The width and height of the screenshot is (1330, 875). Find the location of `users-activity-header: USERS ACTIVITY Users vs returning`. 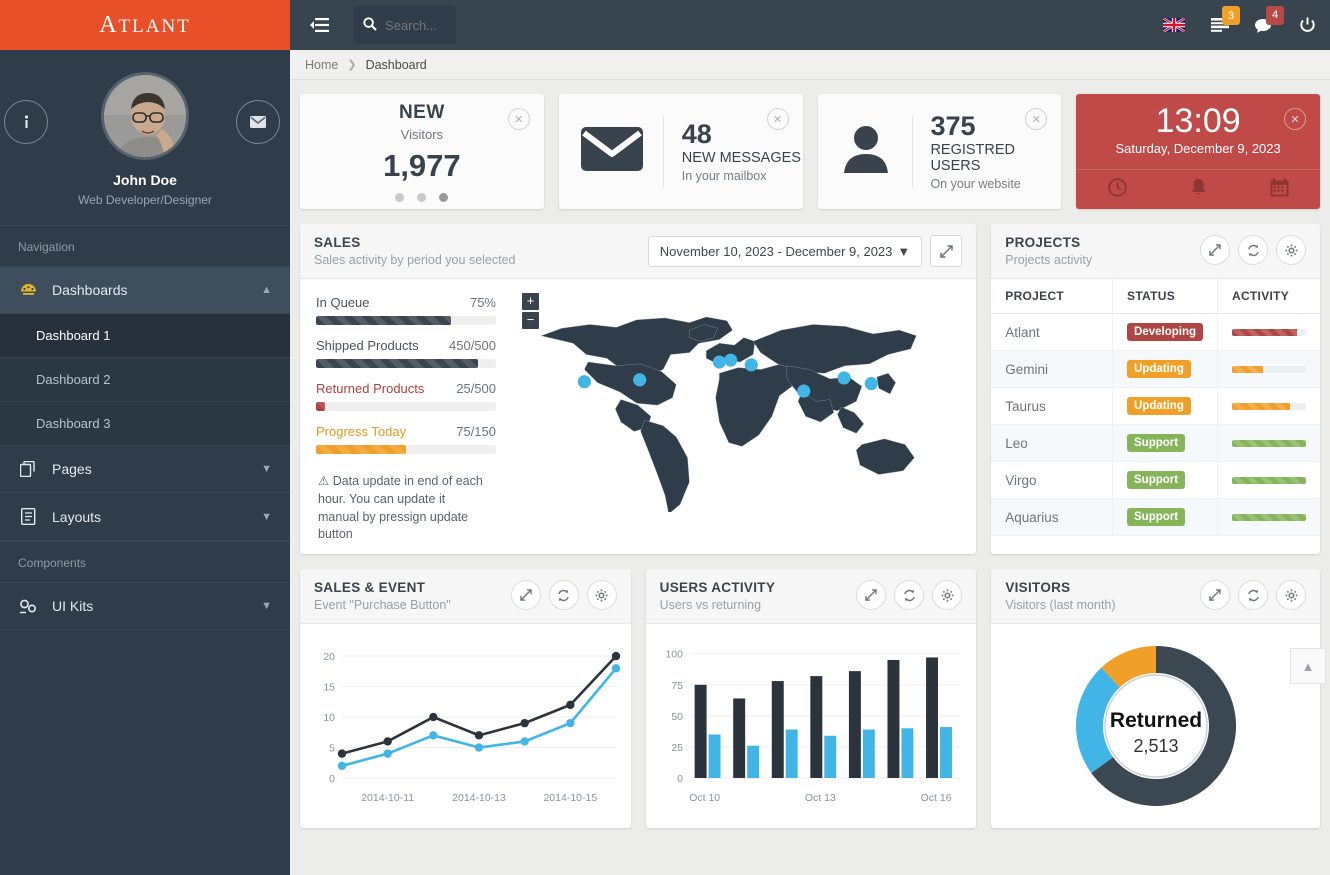

users-activity-header: USERS ACTIVITY Users vs returning is located at coordinates (811, 596).